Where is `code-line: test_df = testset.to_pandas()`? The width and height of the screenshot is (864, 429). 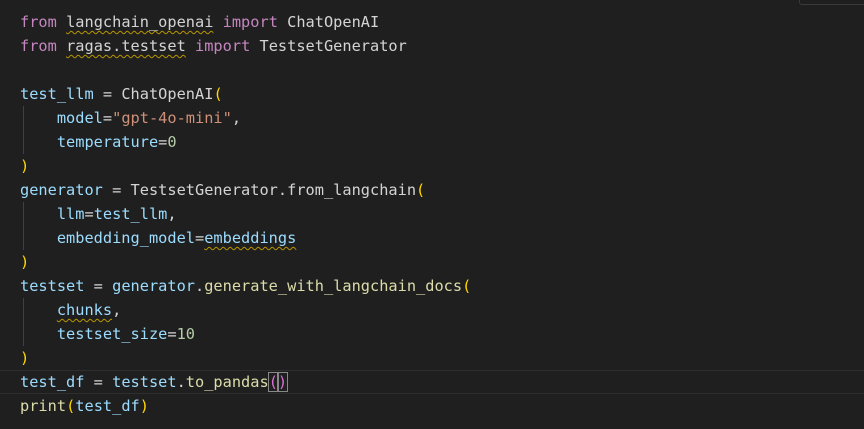 code-line: test_df = testset.to_pandas() is located at coordinates (154, 382).